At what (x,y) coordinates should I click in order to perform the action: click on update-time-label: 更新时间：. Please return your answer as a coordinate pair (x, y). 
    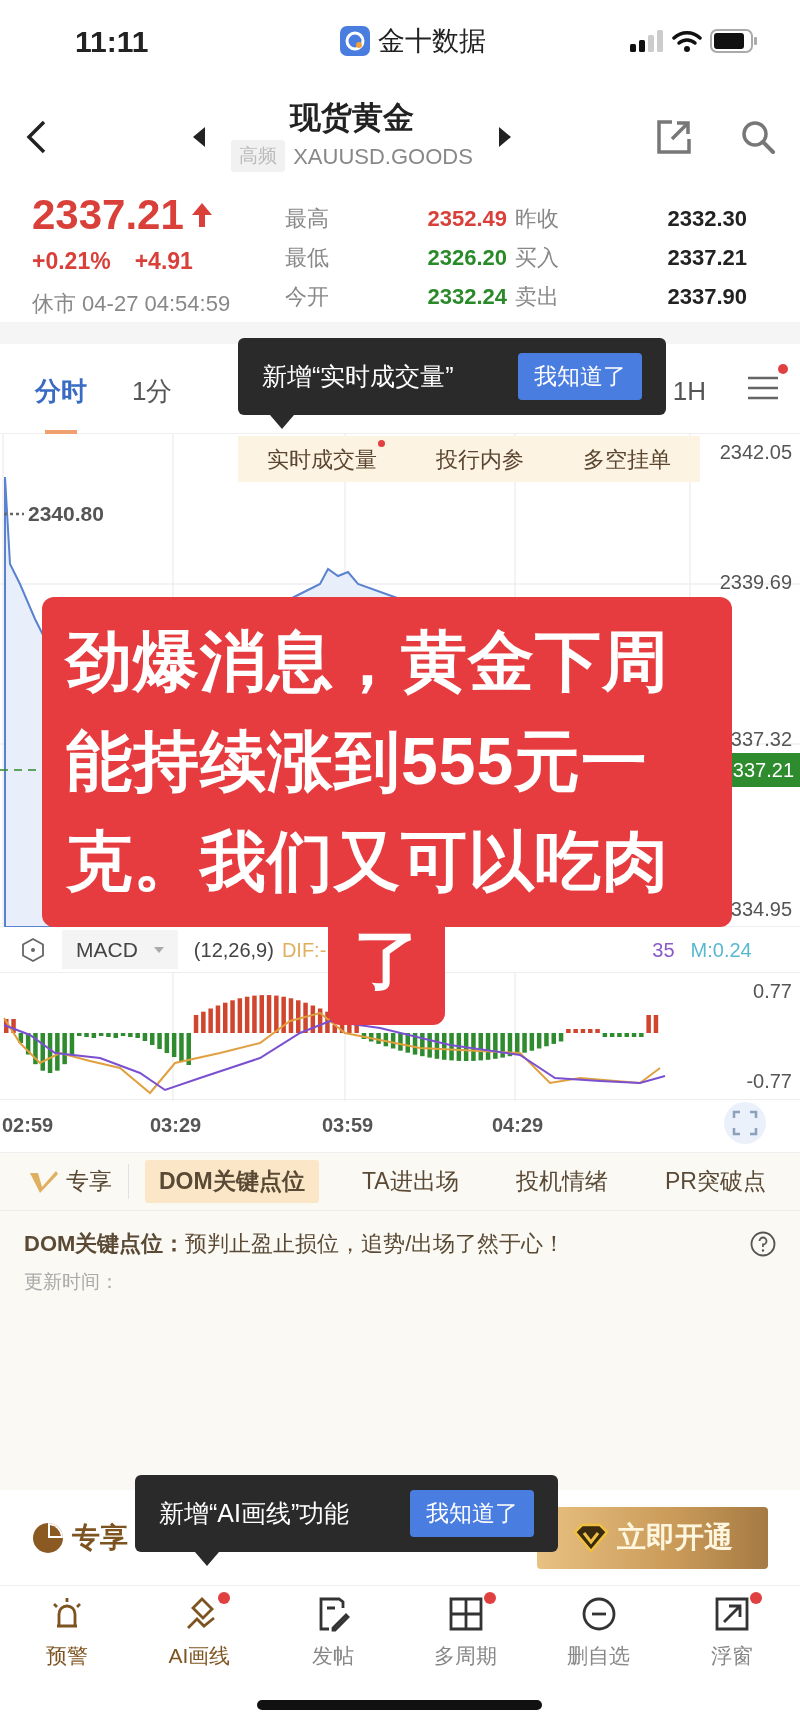
    Looking at the image, I should click on (72, 1282).